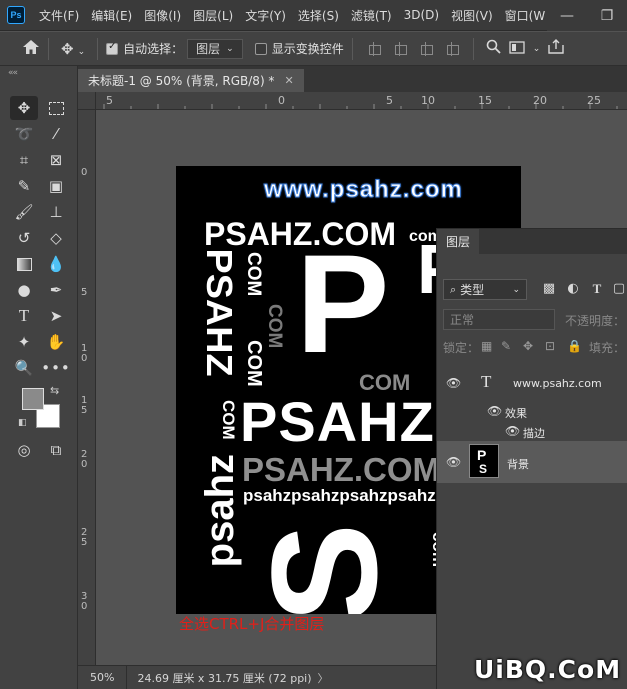  Describe the element at coordinates (24, 238) in the screenshot. I see `history-brush-tool: ↺` at that location.